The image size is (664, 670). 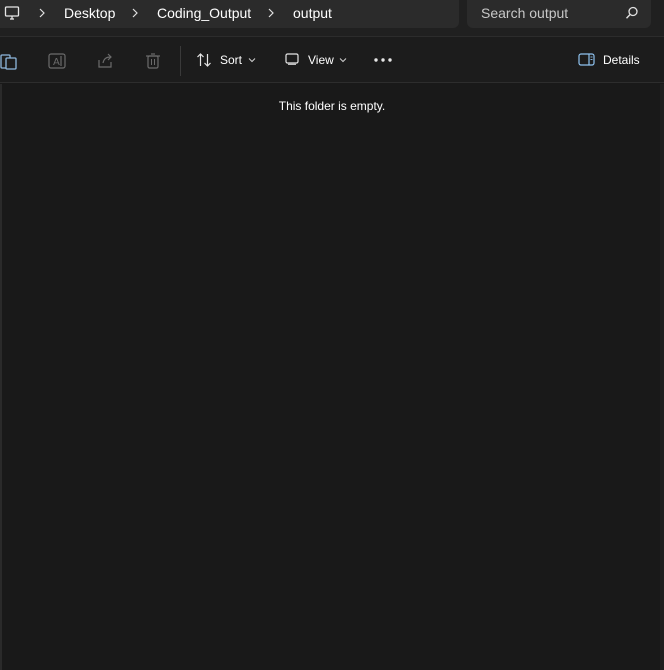 I want to click on view-button: View, so click(x=318, y=60).